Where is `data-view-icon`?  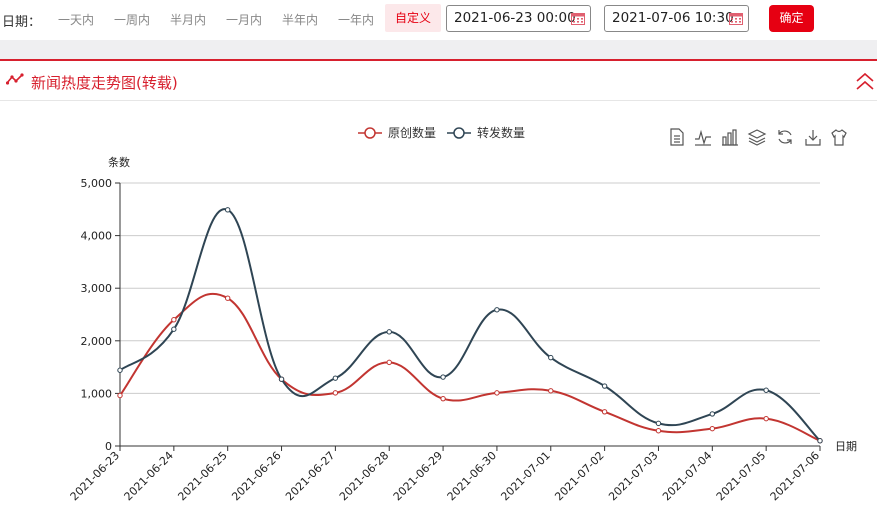 data-view-icon is located at coordinates (677, 137).